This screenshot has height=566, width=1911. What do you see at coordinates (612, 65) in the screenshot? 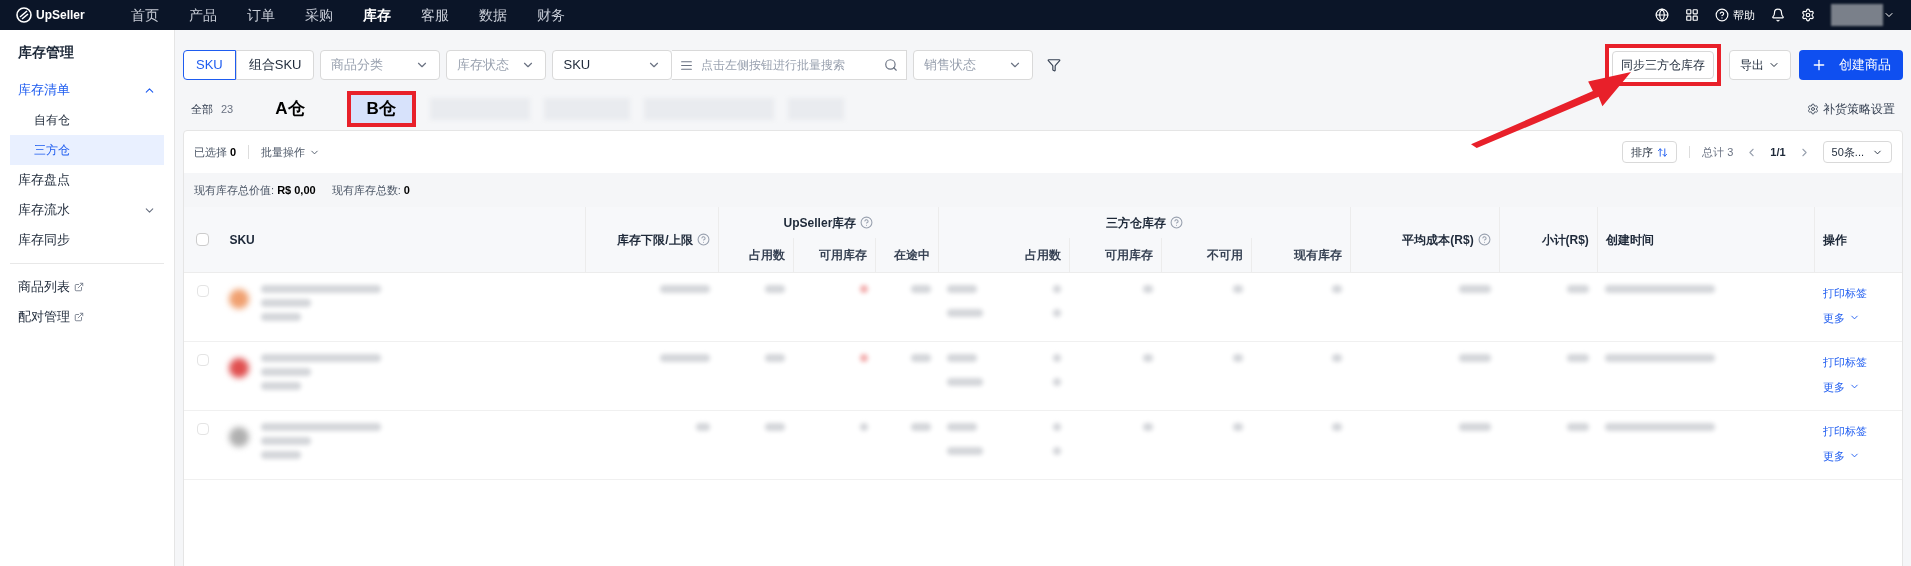
I see `search-type-select: SKU` at bounding box center [612, 65].